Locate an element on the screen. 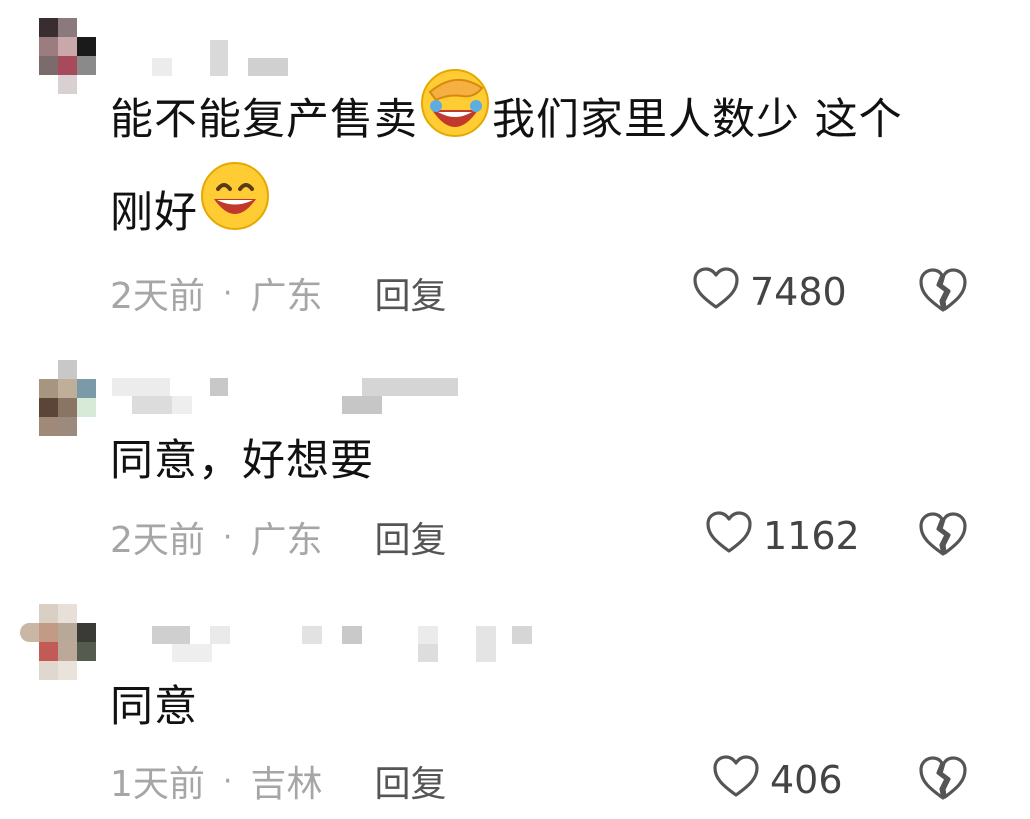 This screenshot has width=1030, height=819. comment-text-line: 同意 is located at coordinates (154, 707).